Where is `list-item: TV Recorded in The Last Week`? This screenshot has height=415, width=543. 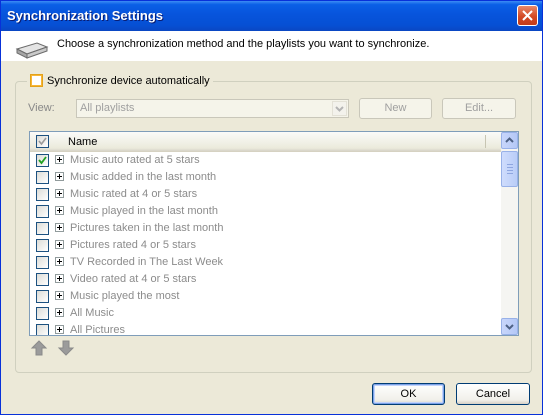 list-item: TV Recorded in The Last Week is located at coordinates (265, 262).